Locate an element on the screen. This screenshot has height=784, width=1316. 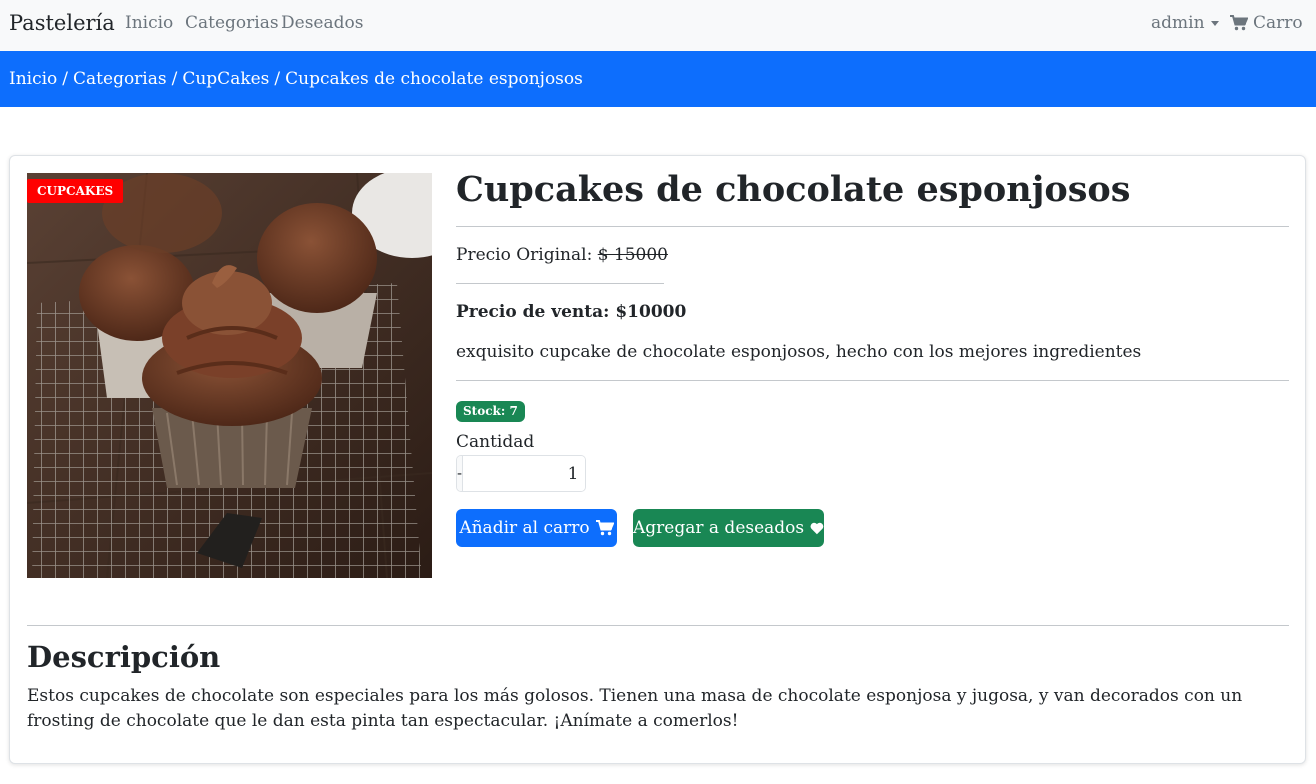
breadcrumb-item-categorias: Categorias is located at coordinates (120, 79).